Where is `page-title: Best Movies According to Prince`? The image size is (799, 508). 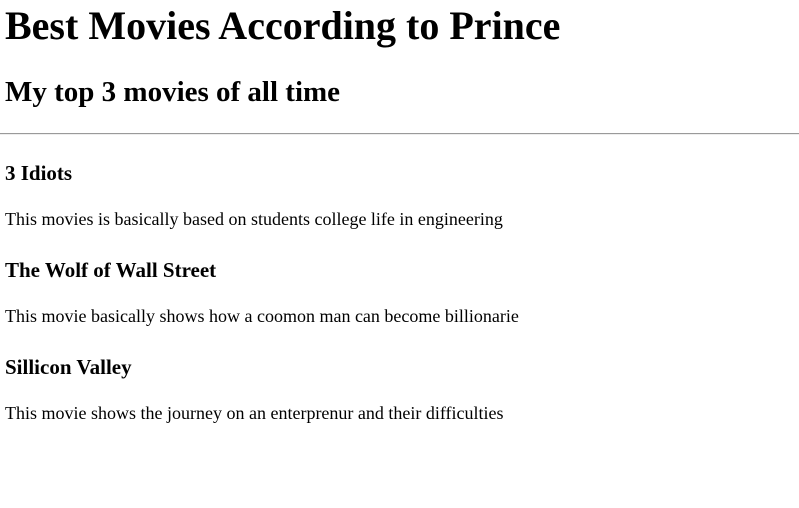
page-title: Best Movies According to Prince is located at coordinates (283, 25).